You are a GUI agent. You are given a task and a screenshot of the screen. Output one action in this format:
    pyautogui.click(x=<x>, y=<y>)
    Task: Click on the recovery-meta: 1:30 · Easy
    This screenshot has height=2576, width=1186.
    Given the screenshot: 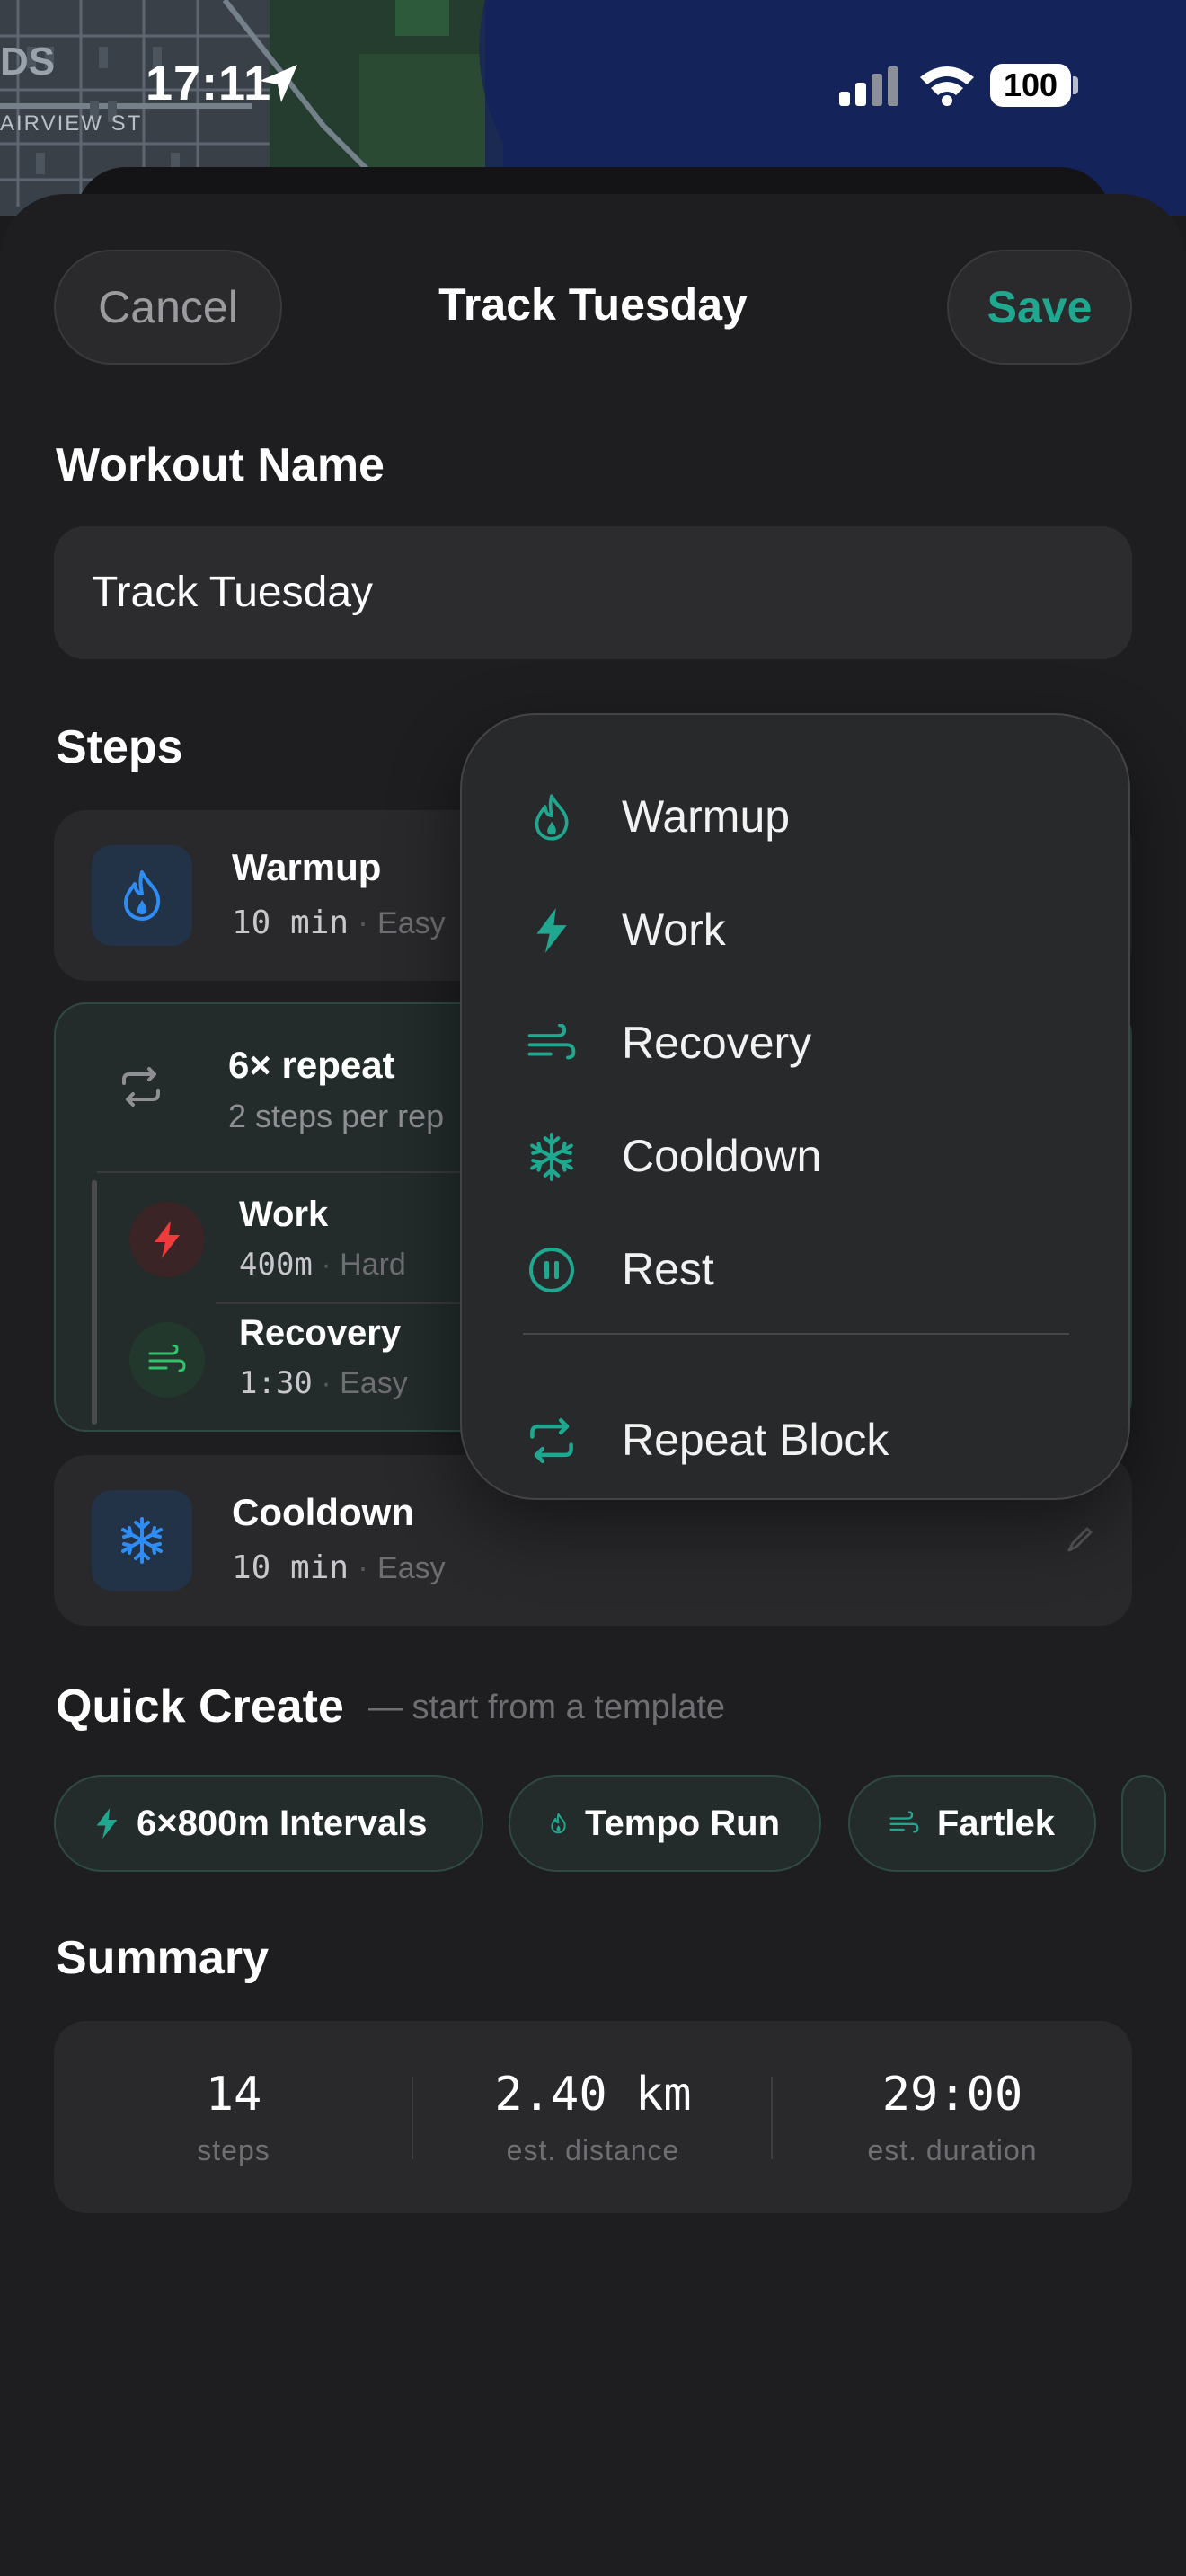 What is the action you would take?
    pyautogui.click(x=323, y=1383)
    